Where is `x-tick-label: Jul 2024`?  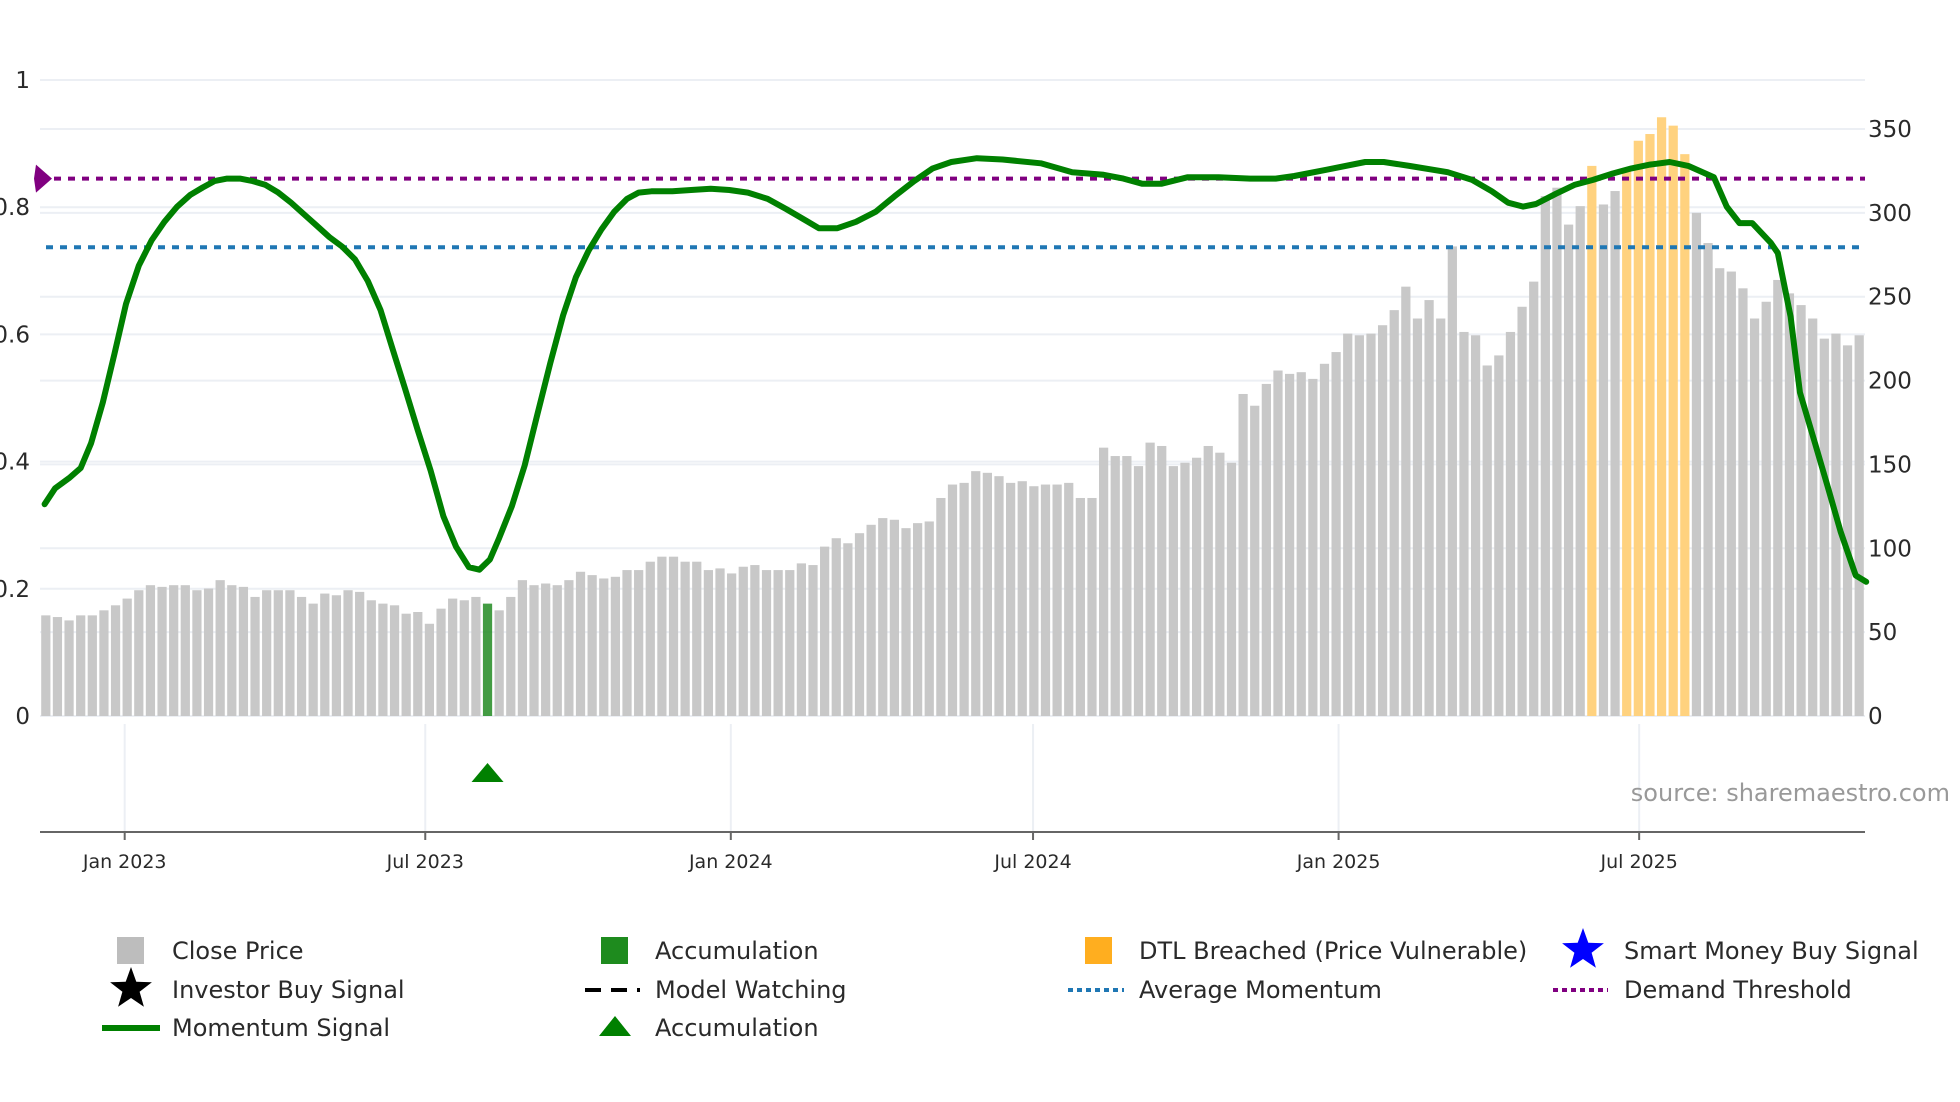
x-tick-label: Jul 2024 is located at coordinates (1032, 862).